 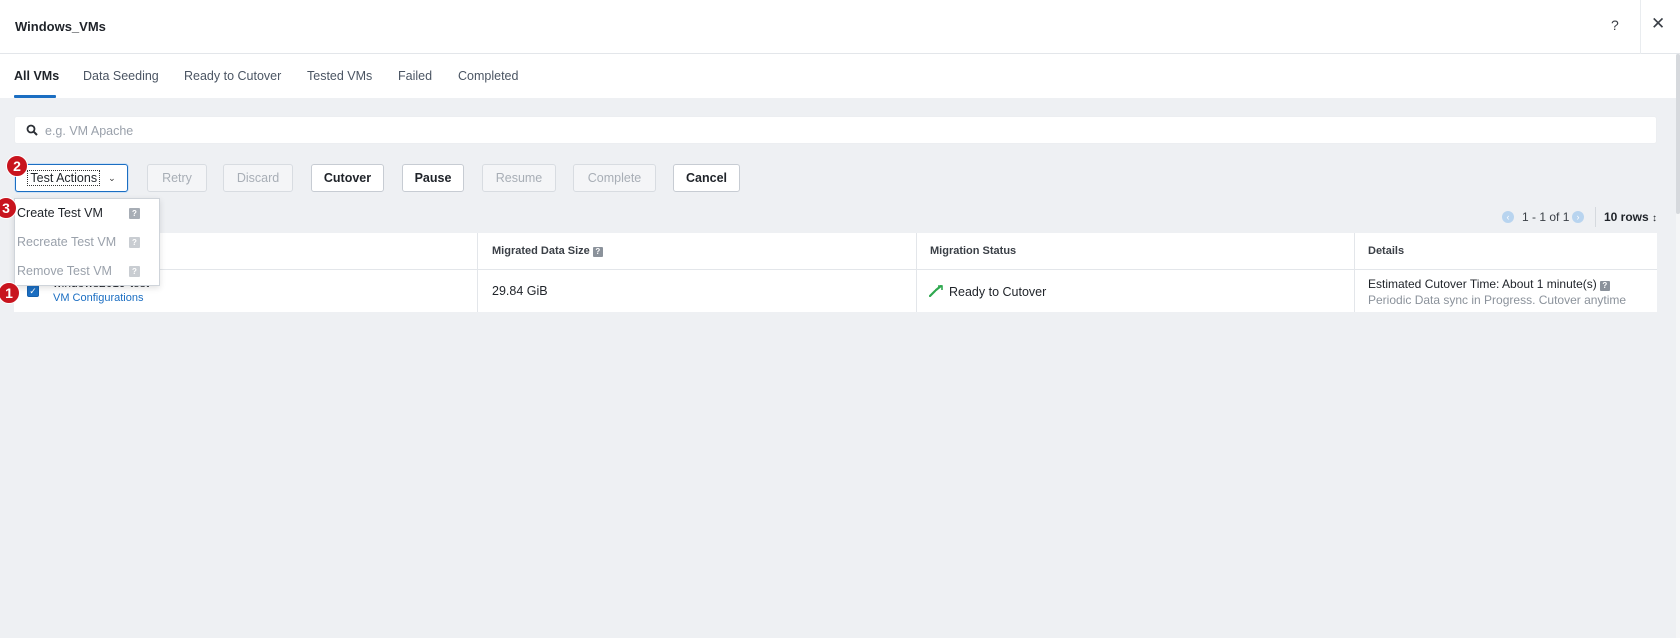 I want to click on tab-data-seeding: Data Seeding, so click(x=121, y=76).